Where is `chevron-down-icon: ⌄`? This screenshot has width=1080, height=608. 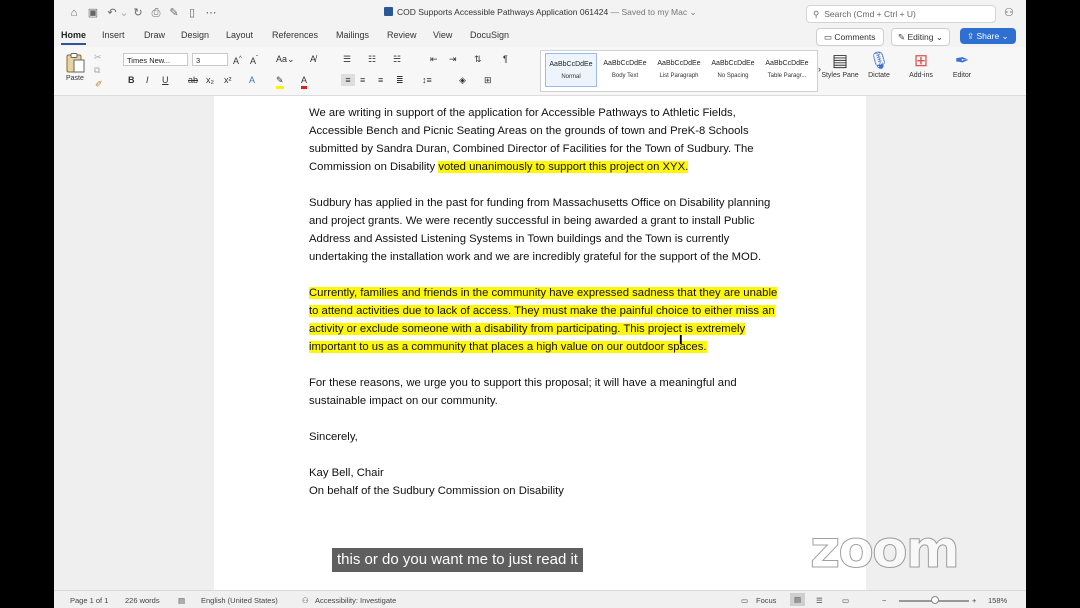 chevron-down-icon: ⌄ is located at coordinates (692, 12).